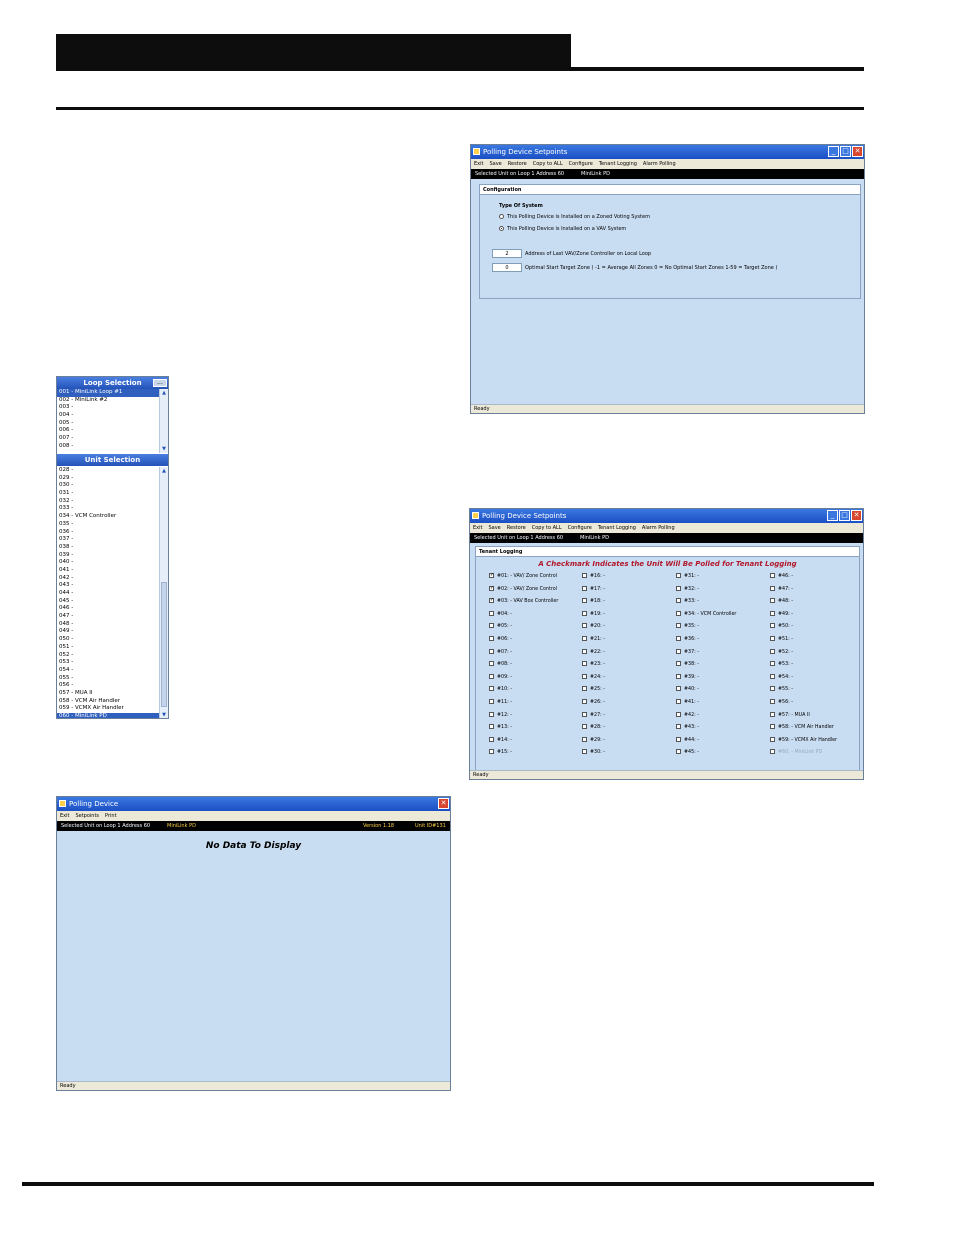 The height and width of the screenshot is (1235, 954). Describe the element at coordinates (108, 439) in the screenshot. I see `list-item: 007 -` at that location.